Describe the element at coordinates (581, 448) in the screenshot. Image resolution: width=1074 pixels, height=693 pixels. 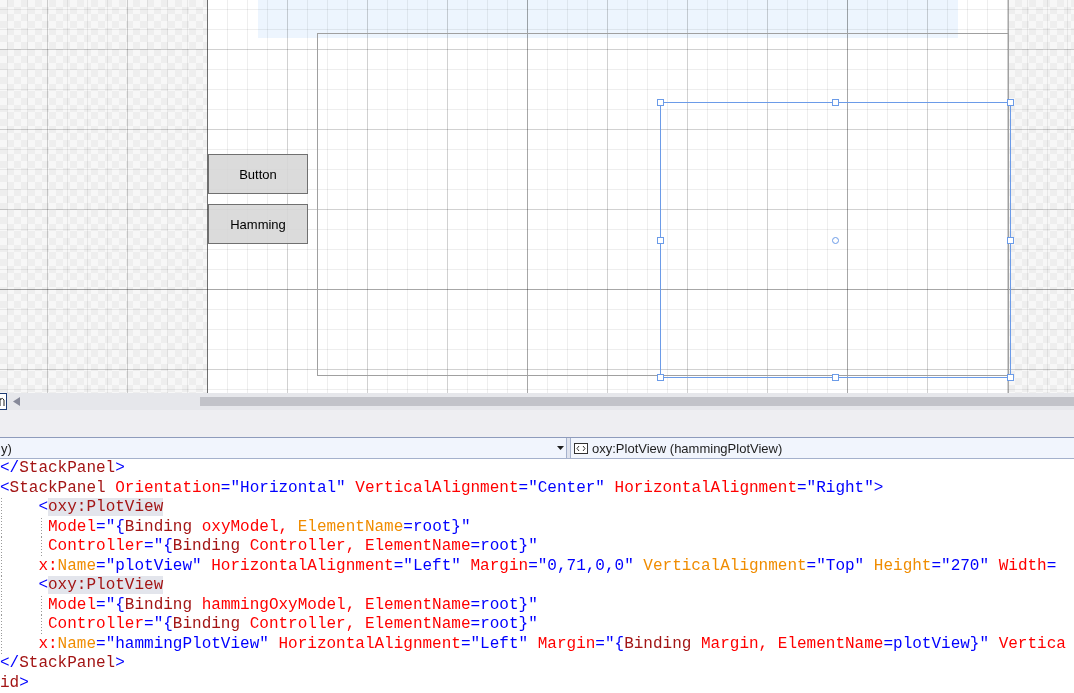
I see `code-tag-icon` at that location.